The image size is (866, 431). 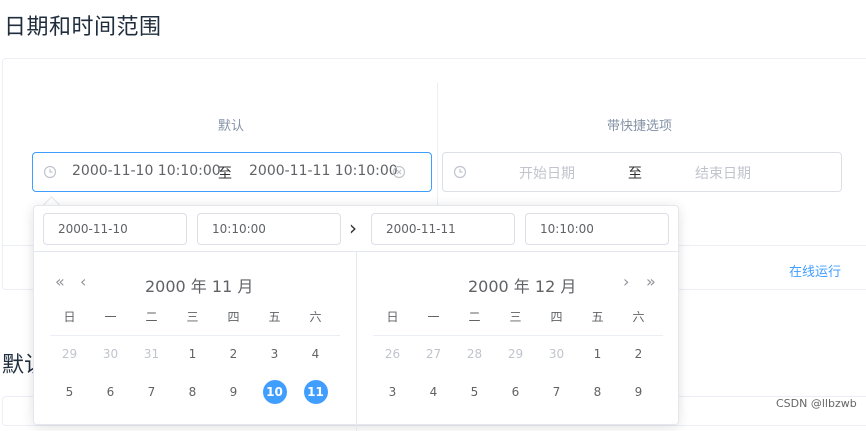 I want to click on right-week-row: 26 27 28 29 30 1 2, so click(x=515, y=354).